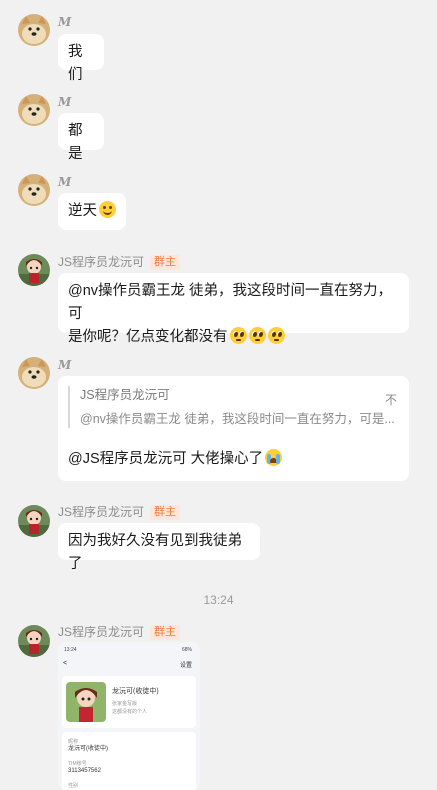  Describe the element at coordinates (82, 211) in the screenshot. I see `message-text: 逆天` at that location.